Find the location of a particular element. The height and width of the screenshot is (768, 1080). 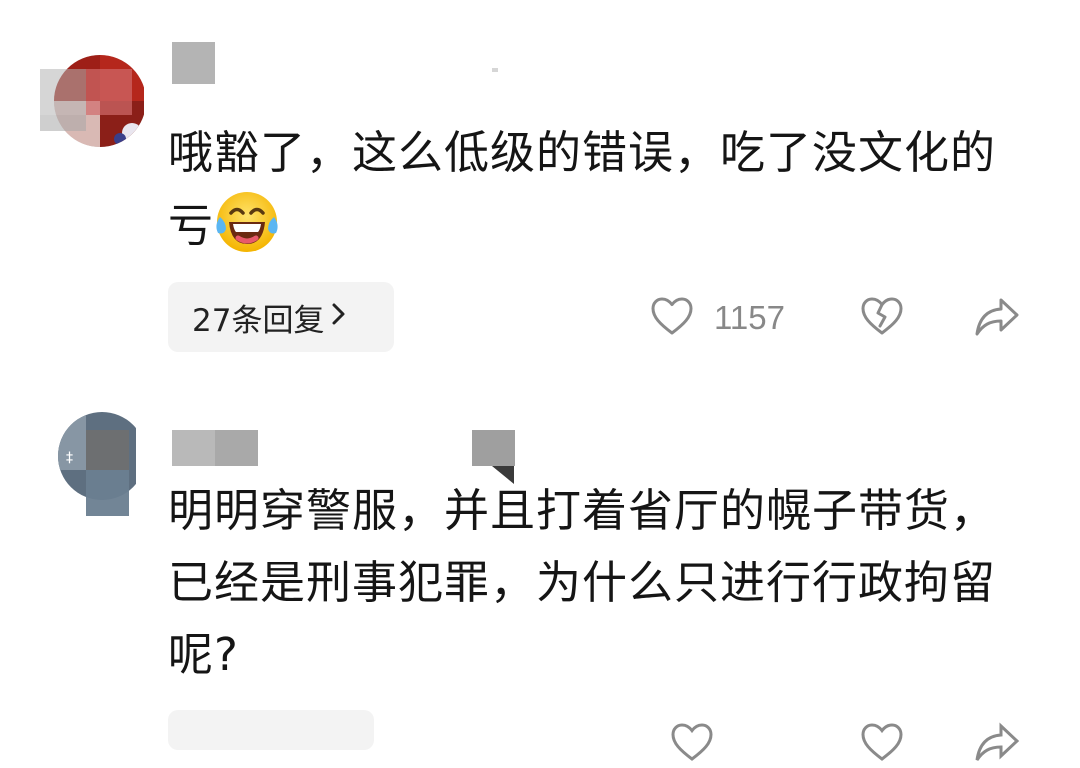

redaction-block is located at coordinates (493, 448).